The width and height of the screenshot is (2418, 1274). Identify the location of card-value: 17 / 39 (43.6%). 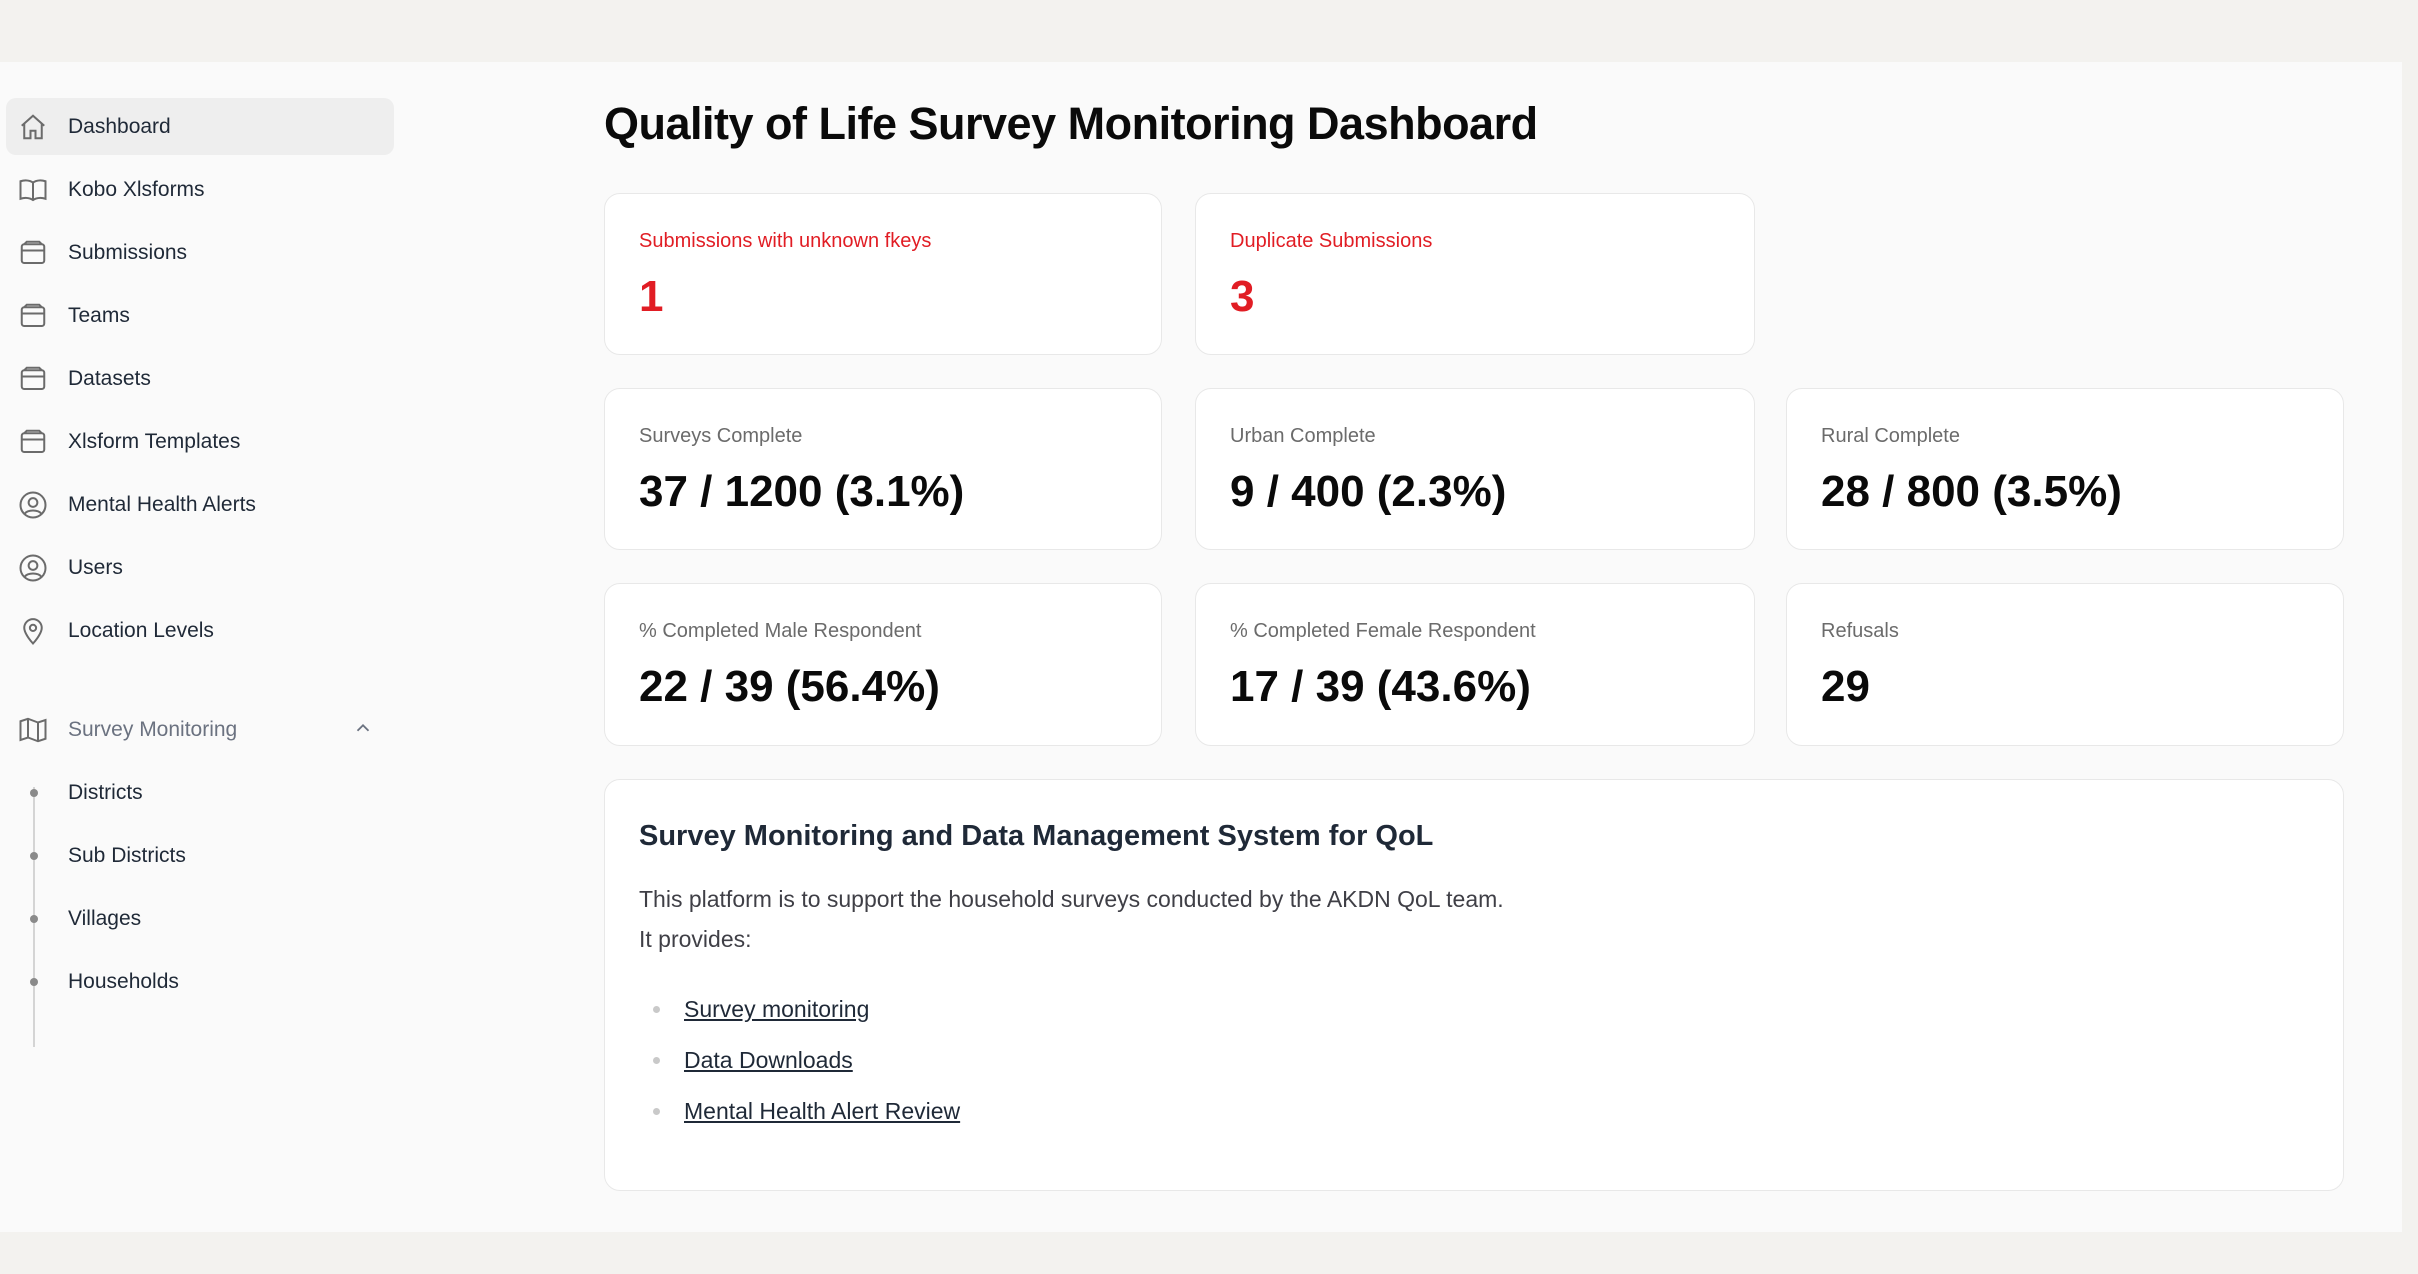
(1380, 686).